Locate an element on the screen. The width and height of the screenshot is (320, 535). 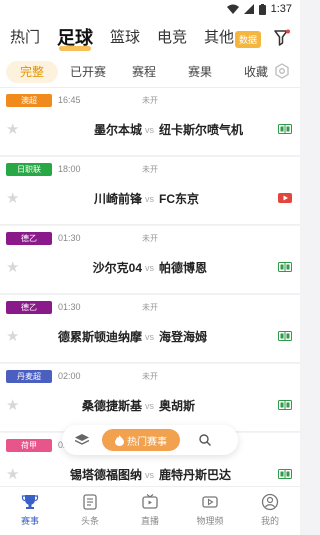
league-badge: 日职联 is located at coordinates (29, 169).